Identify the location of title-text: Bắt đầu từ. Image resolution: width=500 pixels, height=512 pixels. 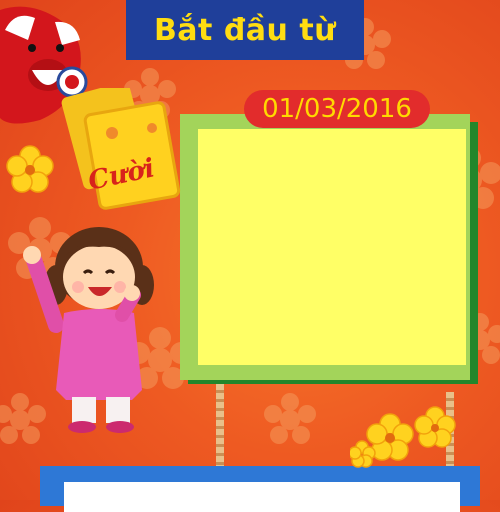
(245, 30).